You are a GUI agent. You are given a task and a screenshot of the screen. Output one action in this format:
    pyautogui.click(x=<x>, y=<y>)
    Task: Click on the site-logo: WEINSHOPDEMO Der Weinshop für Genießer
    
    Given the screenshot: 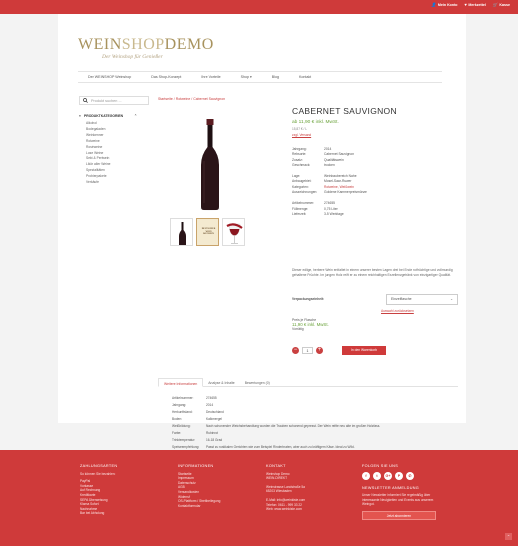 What is the action you would take?
    pyautogui.click(x=146, y=48)
    